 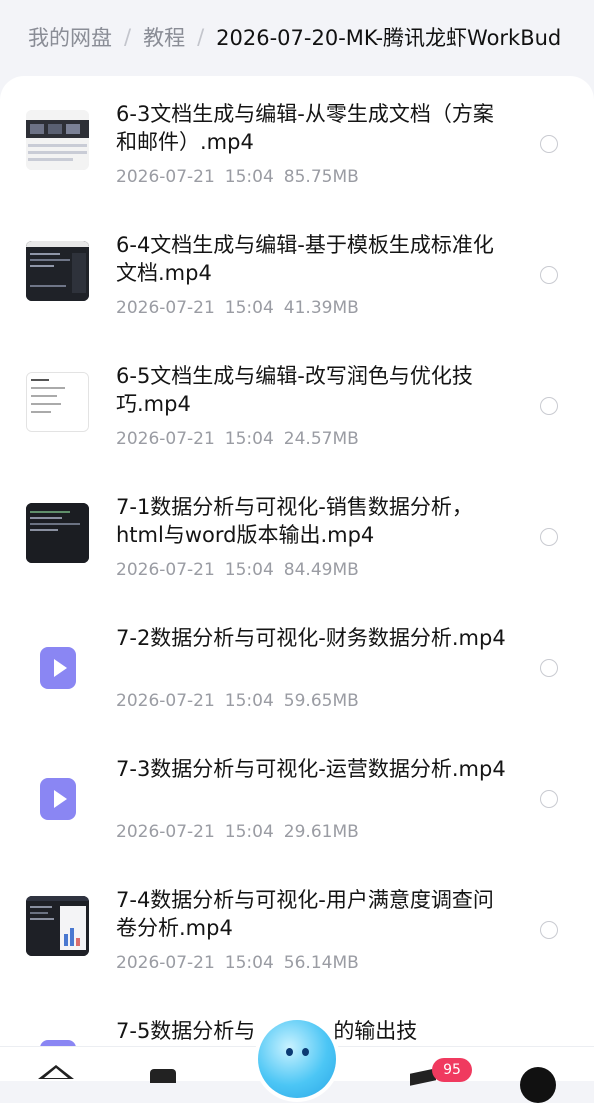 I want to click on assistant-orb-icon, so click(x=297, y=1059).